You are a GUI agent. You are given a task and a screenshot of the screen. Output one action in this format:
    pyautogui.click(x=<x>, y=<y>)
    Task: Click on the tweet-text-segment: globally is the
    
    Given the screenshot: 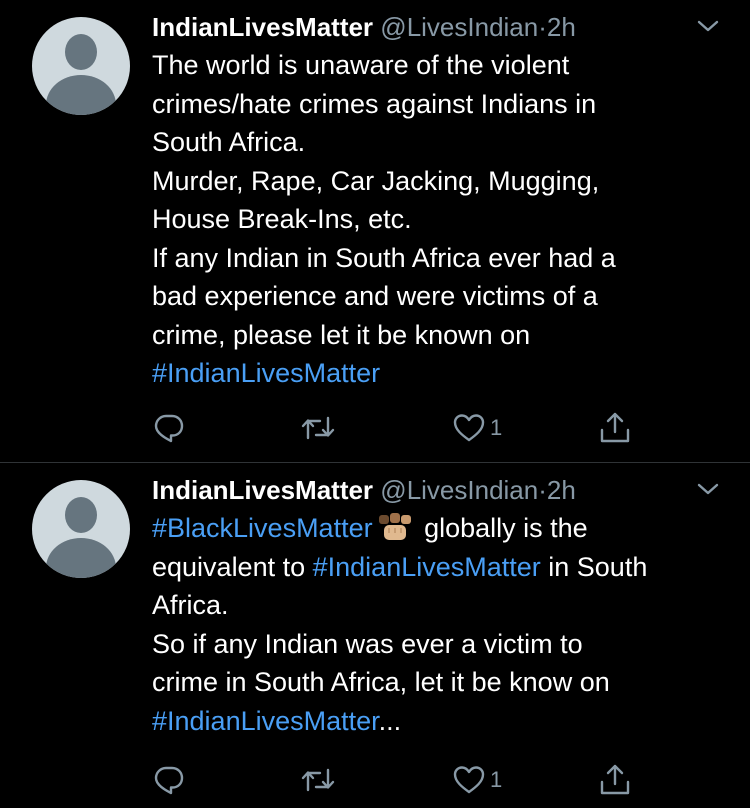 What is the action you would take?
    pyautogui.click(x=502, y=528)
    